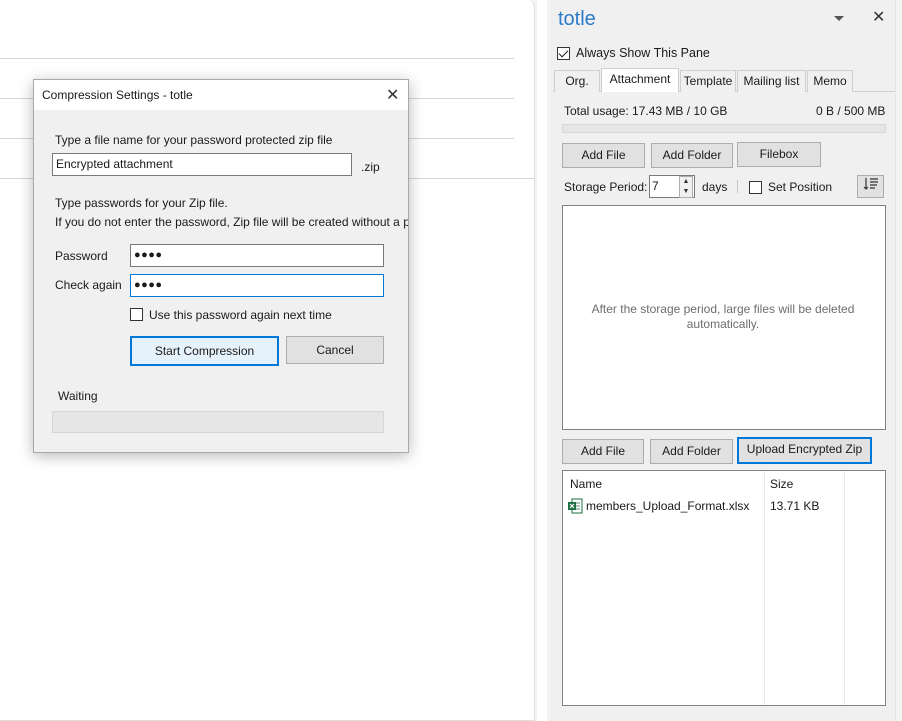  I want to click on set-position-checkbox, so click(755, 187).